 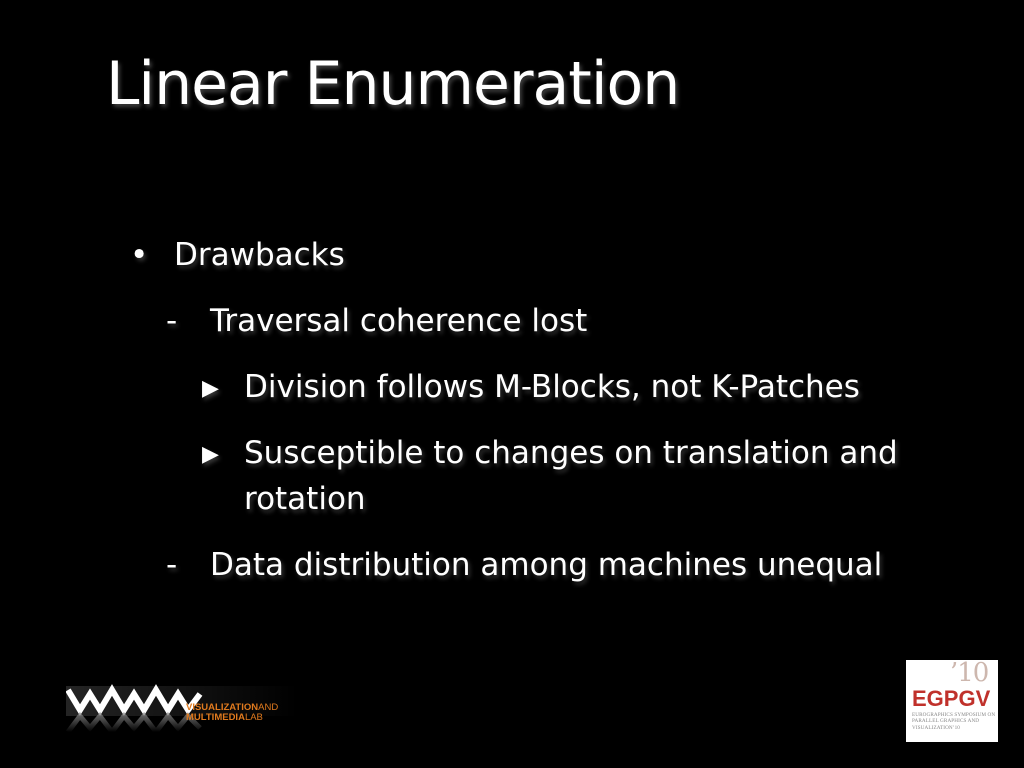 I want to click on bullet-drawbacks: • Drawbacks, so click(x=237, y=255).